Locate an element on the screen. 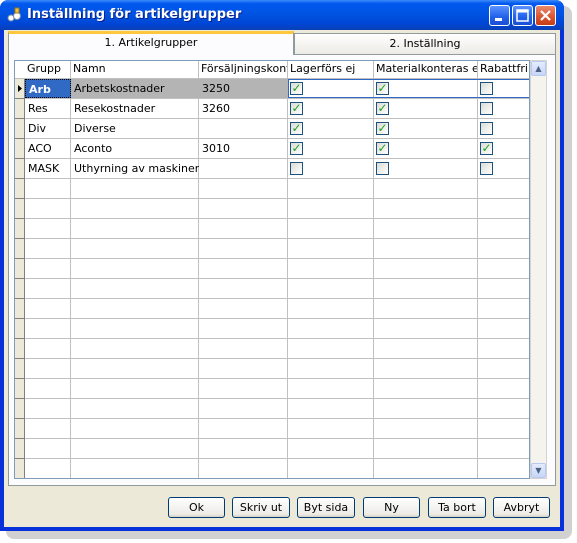  ok-button-label: Ok is located at coordinates (196, 507).